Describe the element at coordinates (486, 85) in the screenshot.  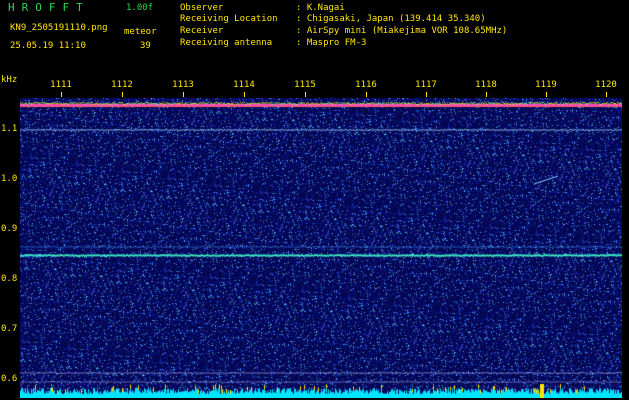
I see `time-tick-label: 1118` at that location.